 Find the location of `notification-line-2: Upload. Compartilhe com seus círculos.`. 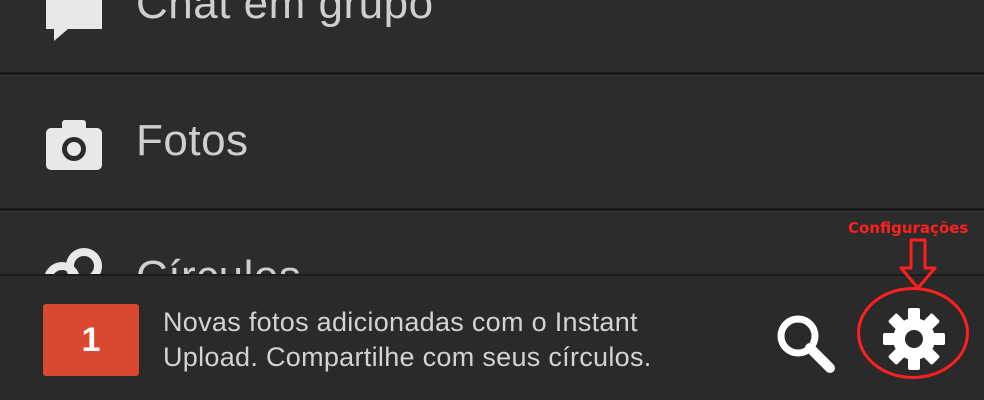

notification-line-2: Upload. Compartilhe com seus círculos. is located at coordinates (407, 357).